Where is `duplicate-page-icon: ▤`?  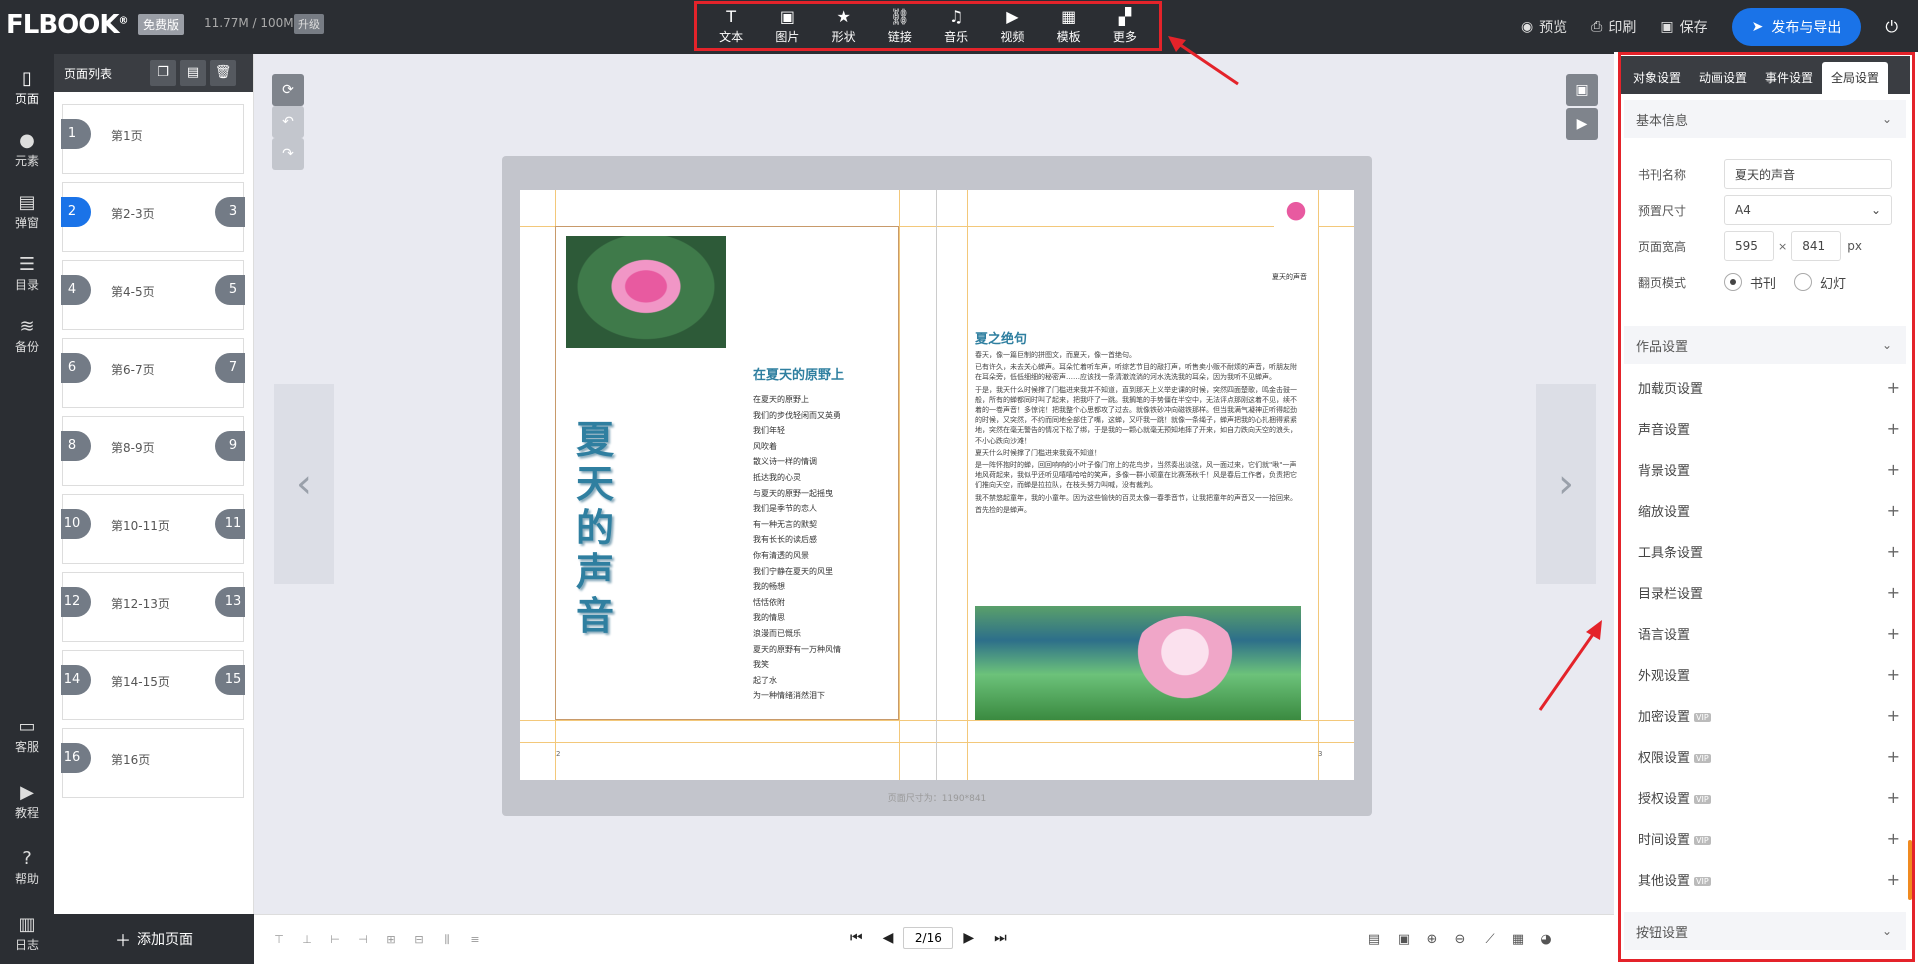
duplicate-page-icon: ▤ is located at coordinates (193, 73).